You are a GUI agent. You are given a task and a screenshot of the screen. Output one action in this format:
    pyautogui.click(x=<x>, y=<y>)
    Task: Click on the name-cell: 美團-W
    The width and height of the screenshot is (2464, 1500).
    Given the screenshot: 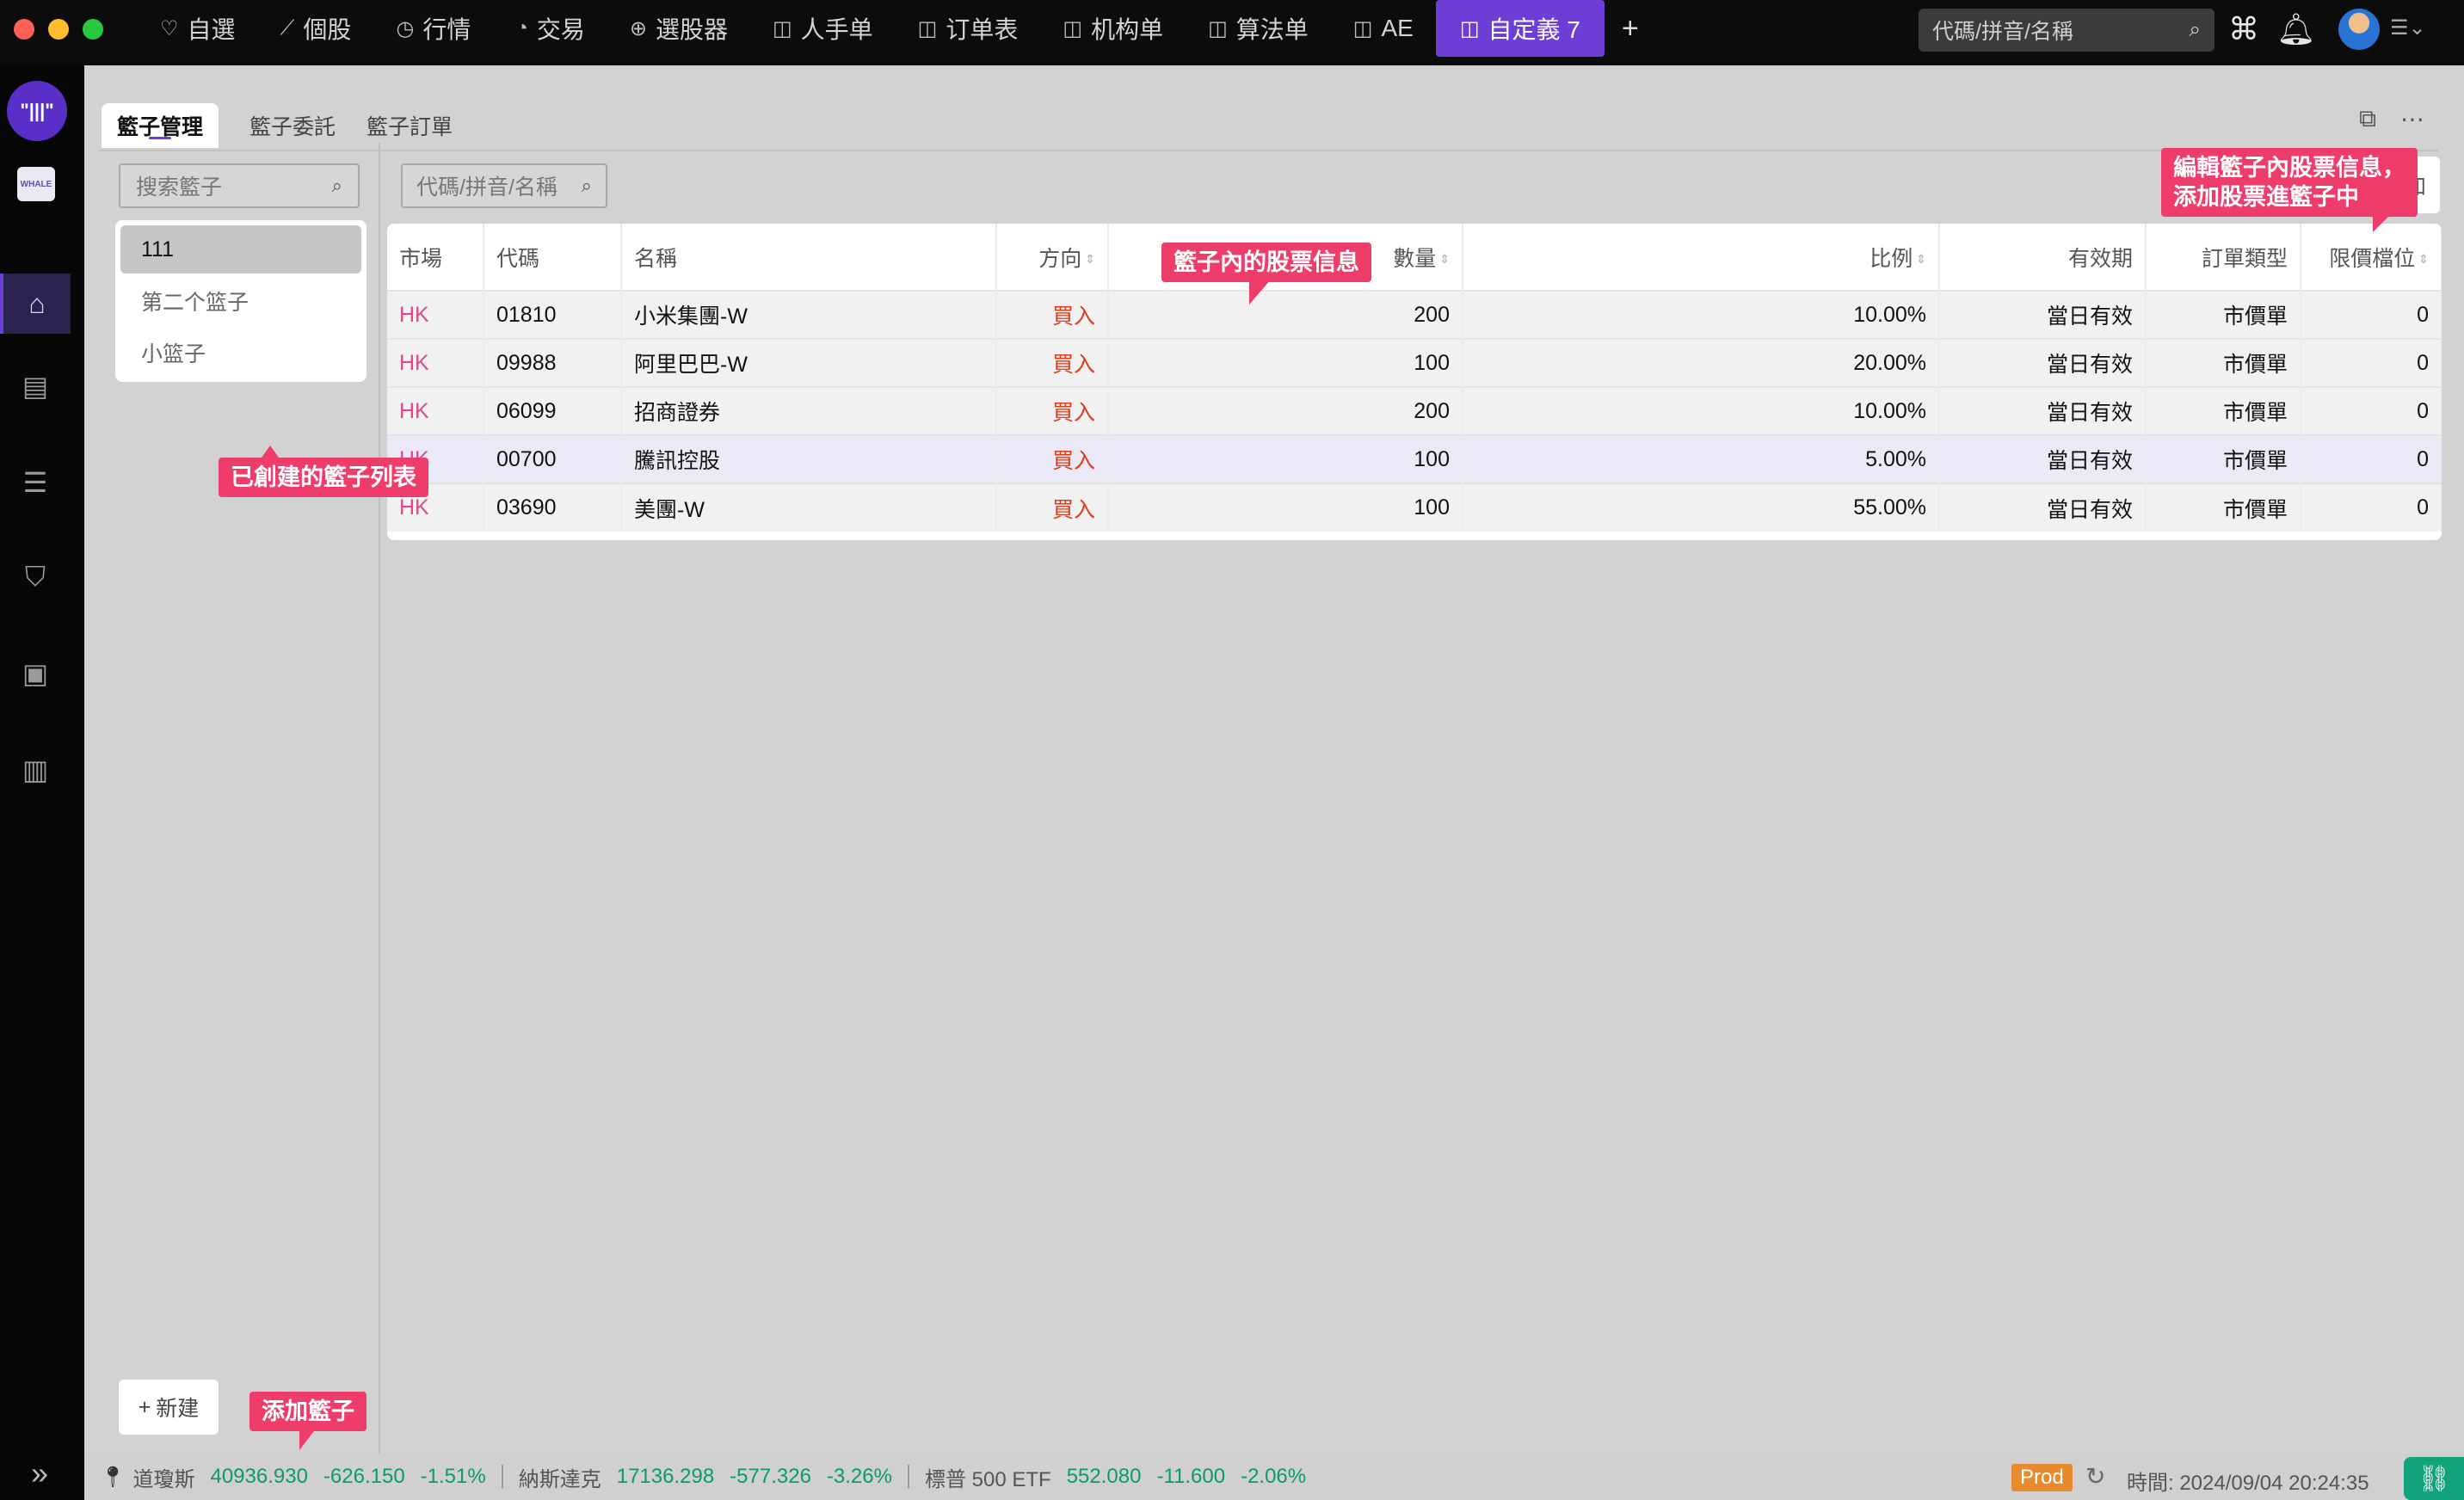 What is the action you would take?
    pyautogui.click(x=809, y=508)
    